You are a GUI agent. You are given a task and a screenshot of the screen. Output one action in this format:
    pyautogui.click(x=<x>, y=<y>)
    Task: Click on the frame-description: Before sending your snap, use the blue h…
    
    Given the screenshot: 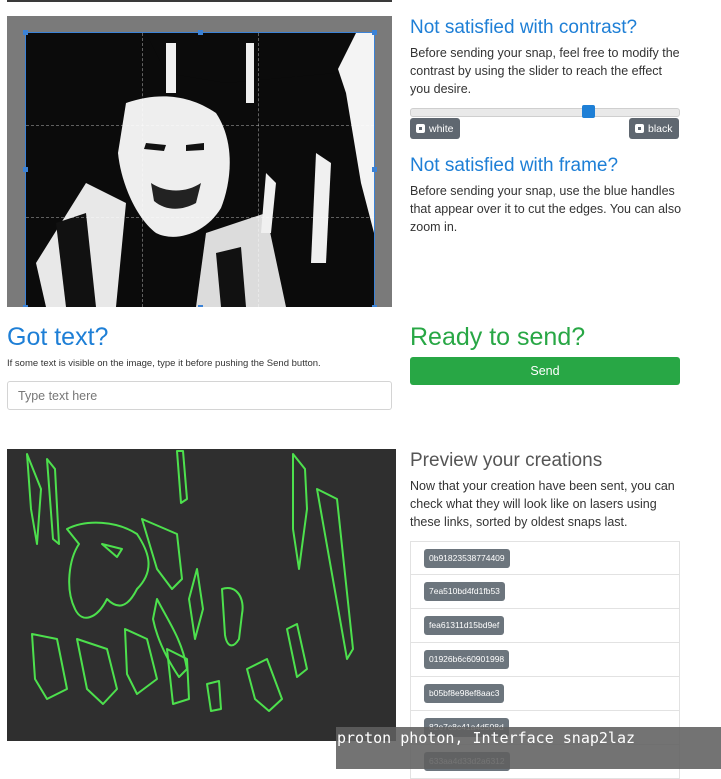 What is the action you would take?
    pyautogui.click(x=546, y=209)
    